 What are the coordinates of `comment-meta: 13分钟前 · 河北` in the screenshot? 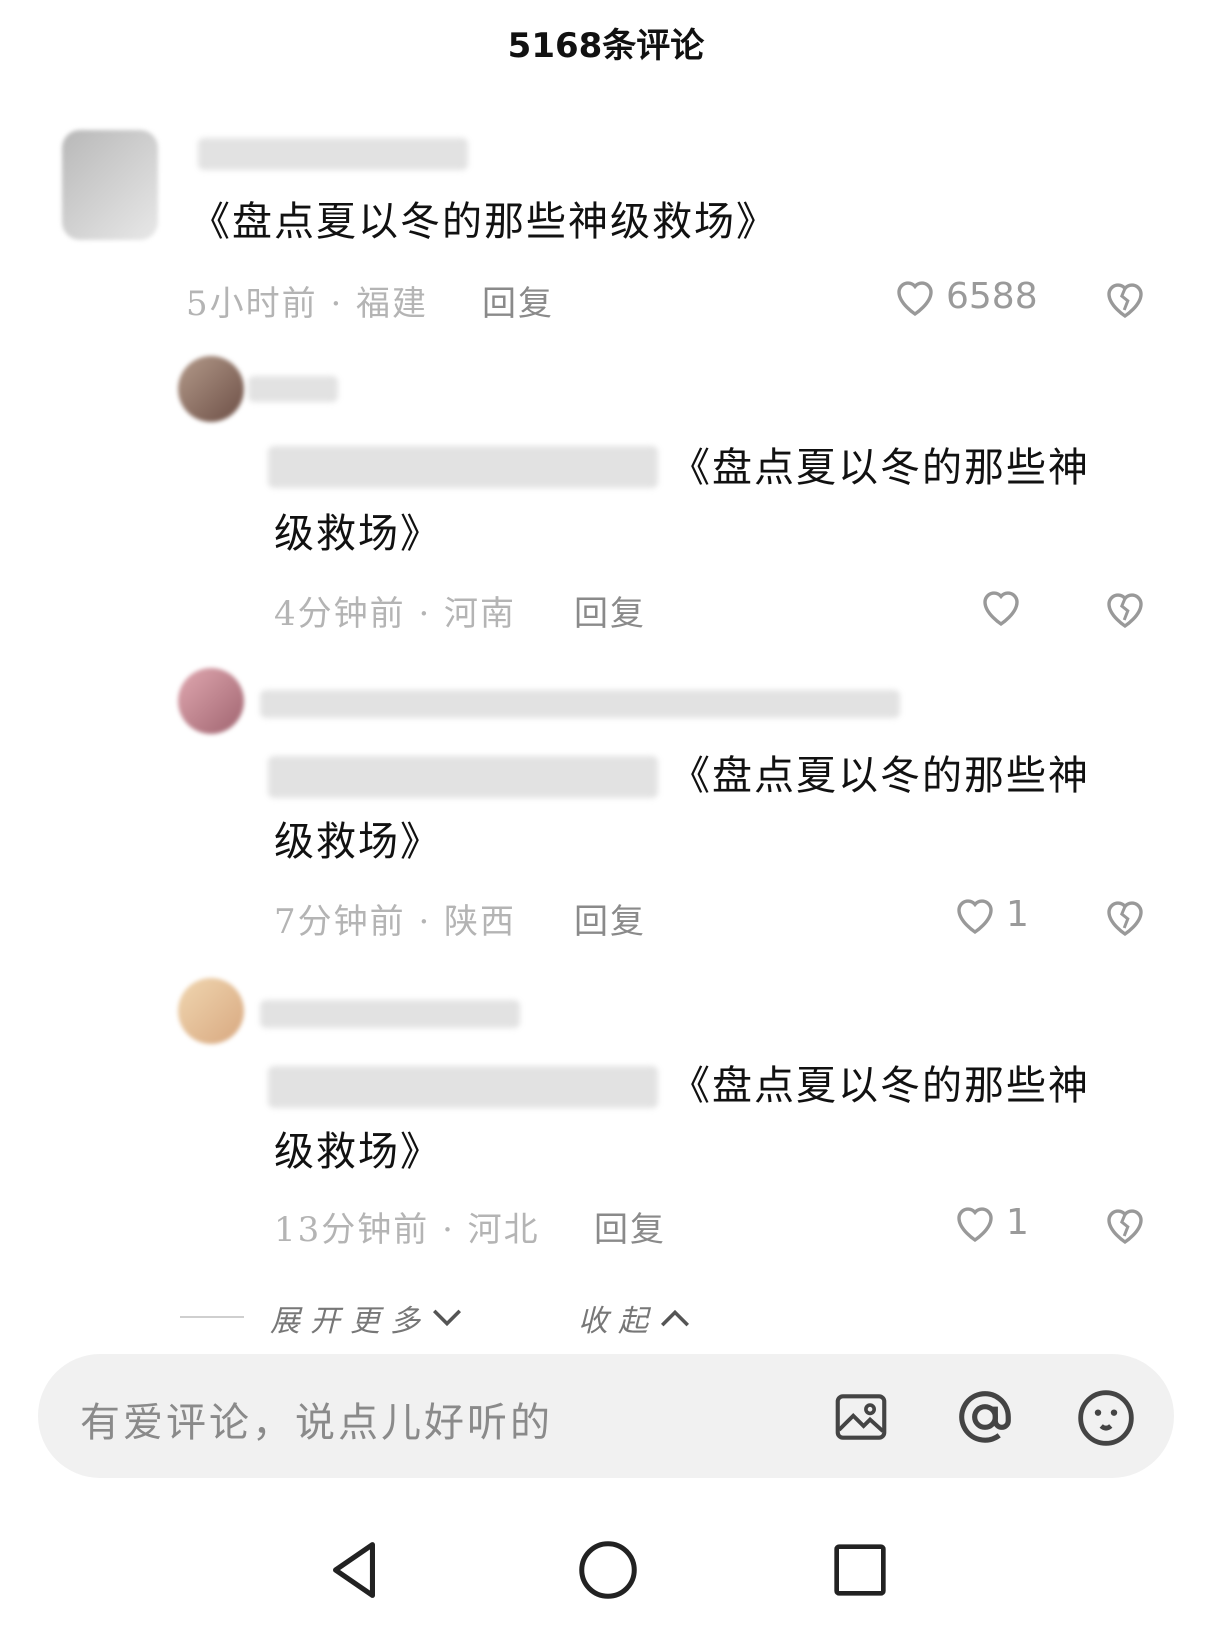 It's located at (407, 1230).